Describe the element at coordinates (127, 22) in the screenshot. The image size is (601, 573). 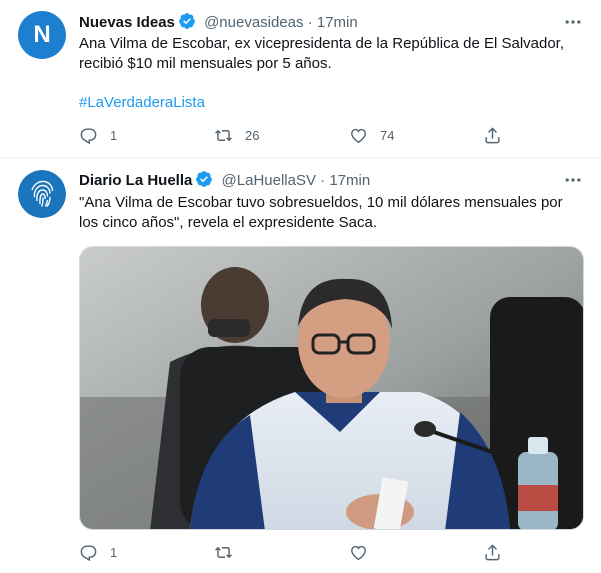
I see `author-name: Nuevas Ideas` at that location.